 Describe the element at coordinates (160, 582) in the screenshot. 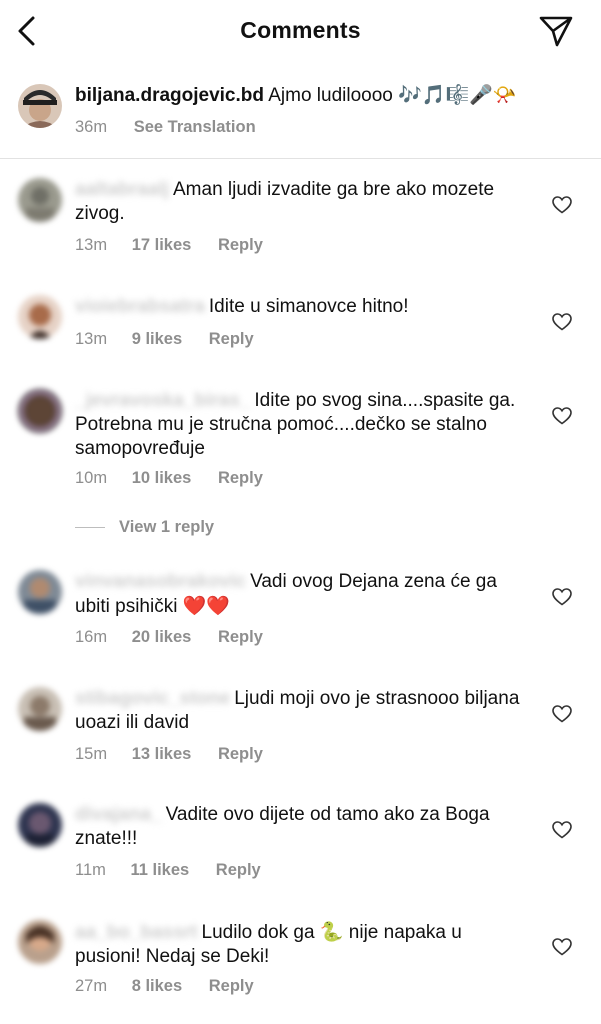

I see `comment-username: vinvanasobrakovic` at that location.